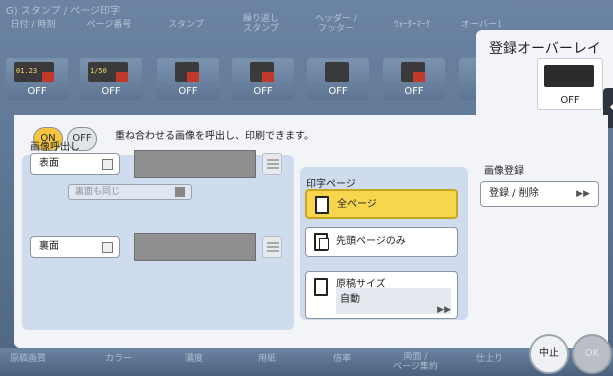 This screenshot has height=376, width=613. What do you see at coordinates (592, 354) in the screenshot?
I see `ok-button: OK` at bounding box center [592, 354].